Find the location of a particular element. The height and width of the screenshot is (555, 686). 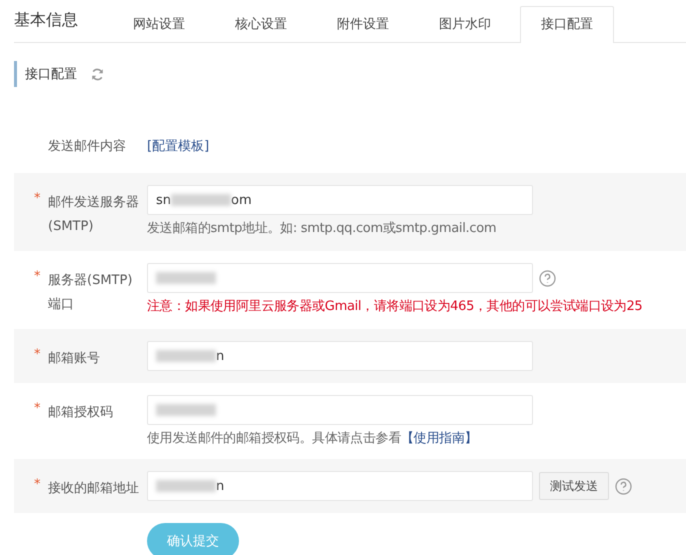

field-label: 服务器(SMTP) 端口 is located at coordinates (90, 293).